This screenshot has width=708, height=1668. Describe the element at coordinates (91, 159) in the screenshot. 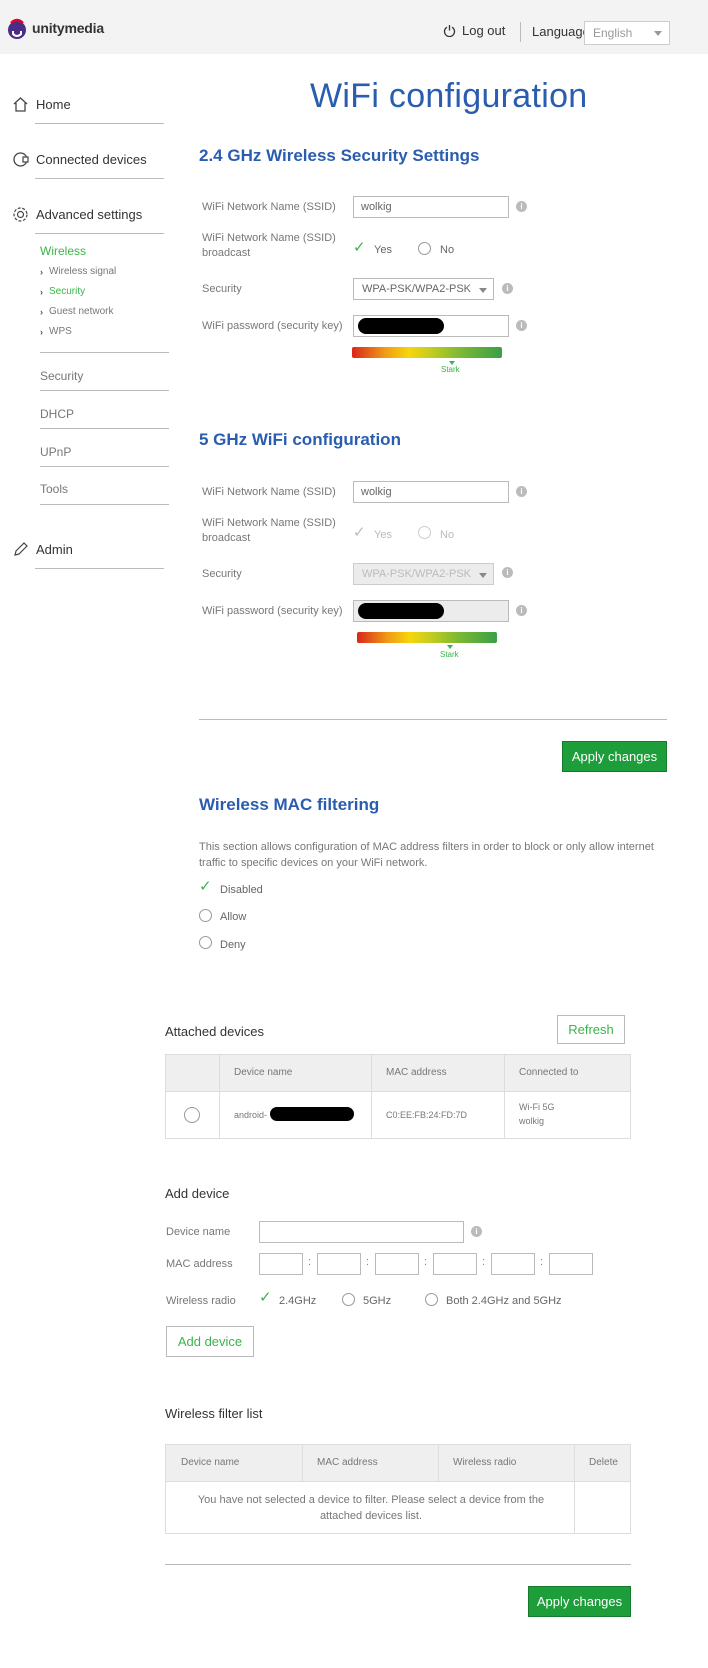

I see `sidebar-item-label: Connected devices` at that location.